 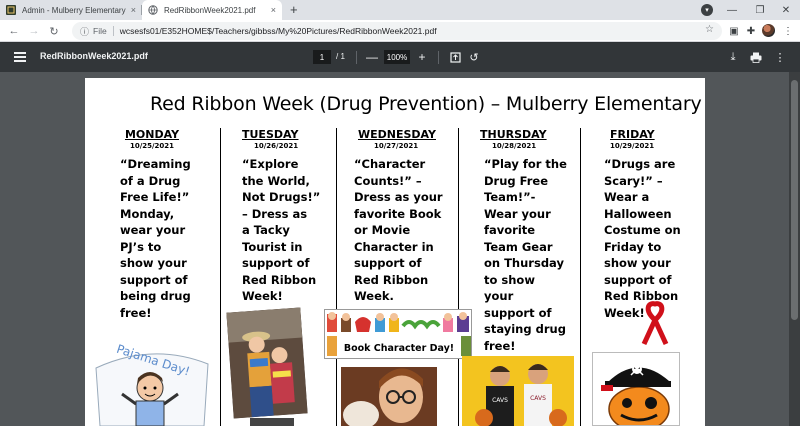 What do you see at coordinates (514, 146) in the screenshot?
I see `day-date: 10/28/2021` at bounding box center [514, 146].